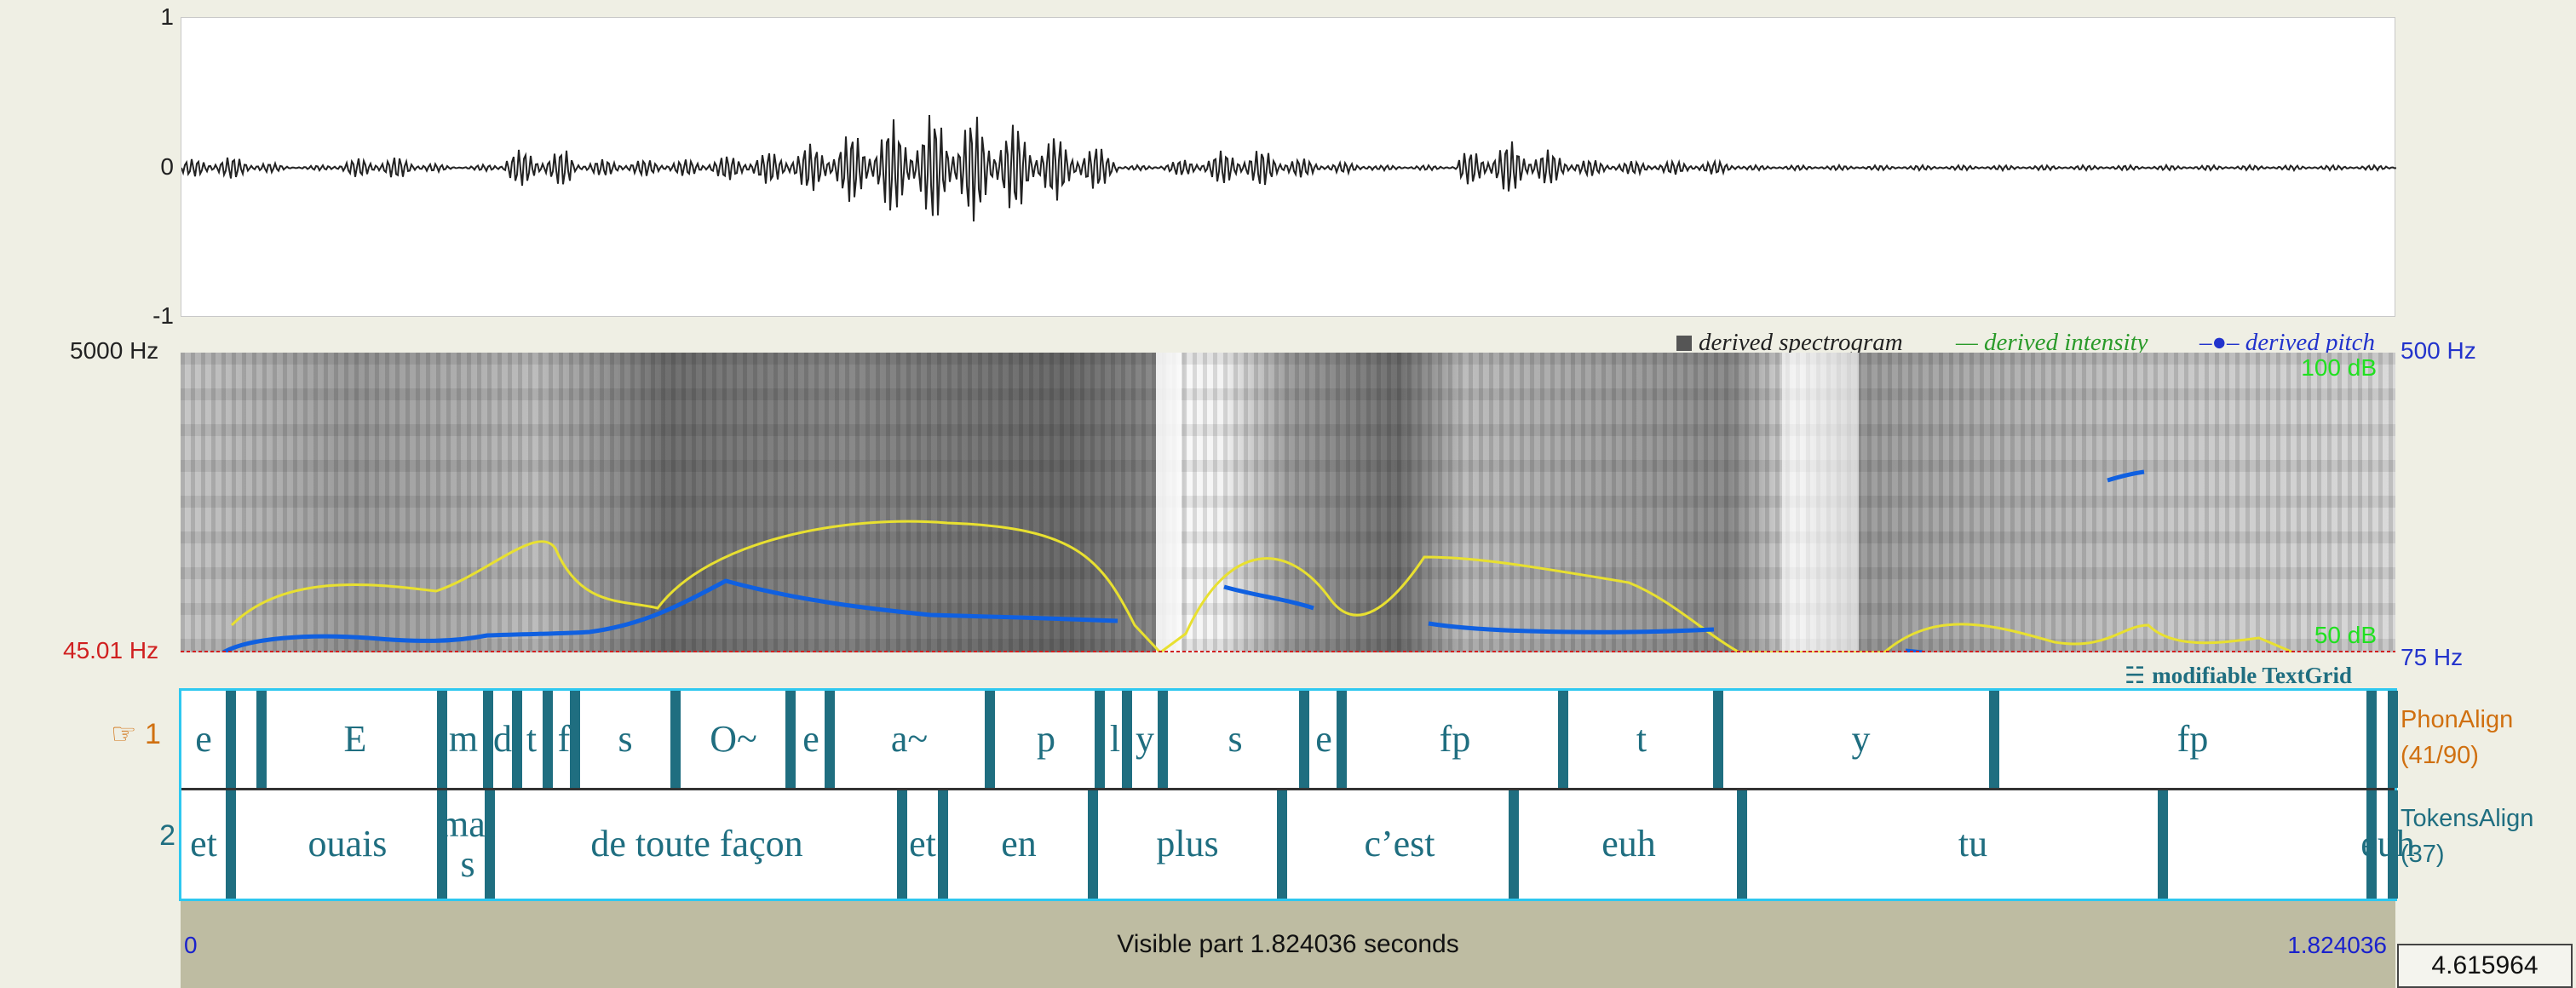 The width and height of the screenshot is (2576, 988). What do you see at coordinates (124, 734) in the screenshot?
I see `hand-pointer-icon: ☞` at bounding box center [124, 734].